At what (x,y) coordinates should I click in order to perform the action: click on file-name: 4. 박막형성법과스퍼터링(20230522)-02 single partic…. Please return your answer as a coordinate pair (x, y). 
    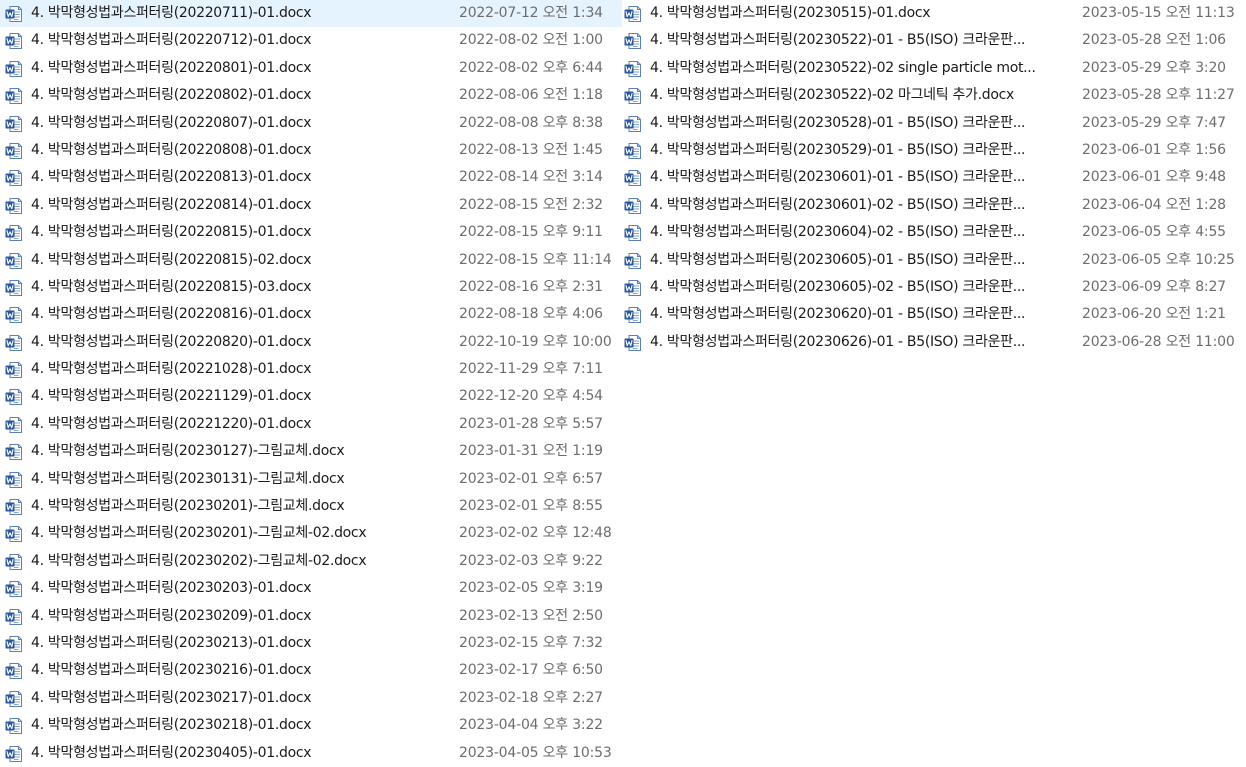
    Looking at the image, I should click on (843, 67).